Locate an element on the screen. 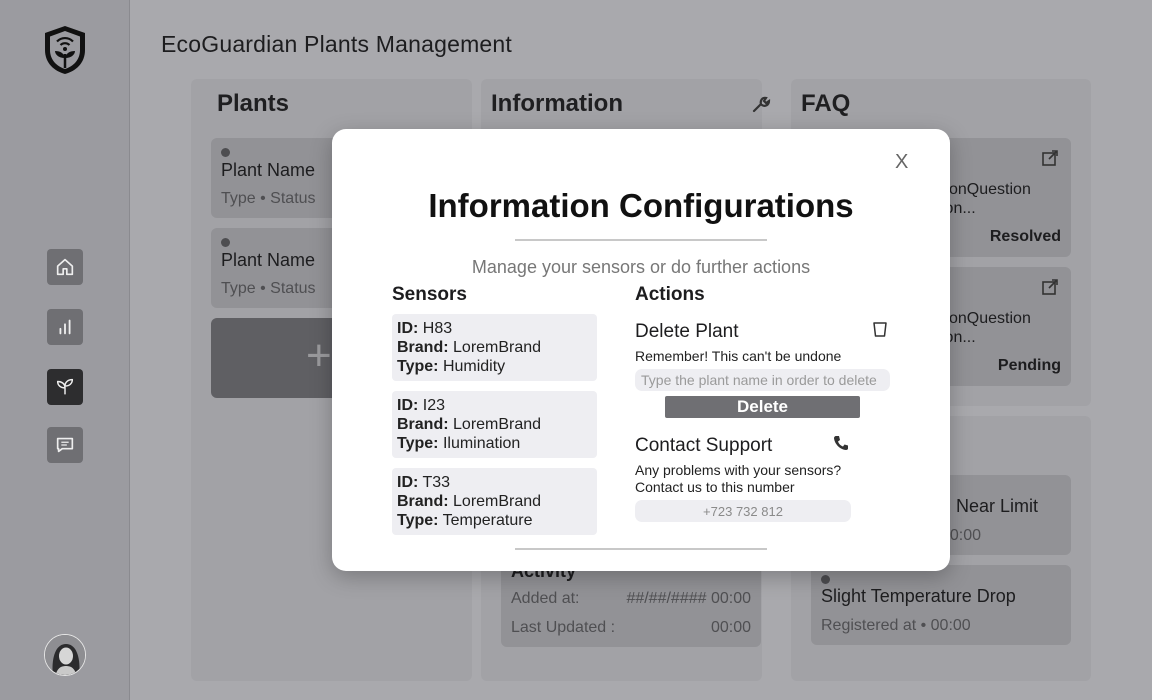 This screenshot has height=700, width=1152. actions-heading: Actions is located at coordinates (670, 294).